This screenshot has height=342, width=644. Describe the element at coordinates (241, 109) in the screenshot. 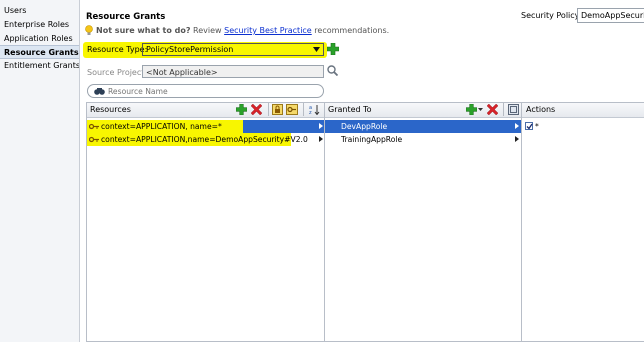

I see `add-resource-icon` at that location.